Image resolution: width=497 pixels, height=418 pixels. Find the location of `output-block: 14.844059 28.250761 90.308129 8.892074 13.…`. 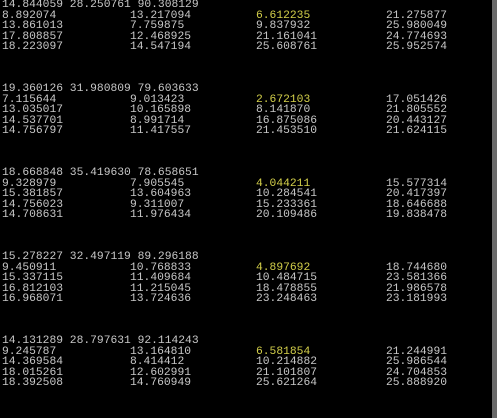

output-block: 14.844059 28.250761 90.308129 8.892074 13.… is located at coordinates (242, 26).